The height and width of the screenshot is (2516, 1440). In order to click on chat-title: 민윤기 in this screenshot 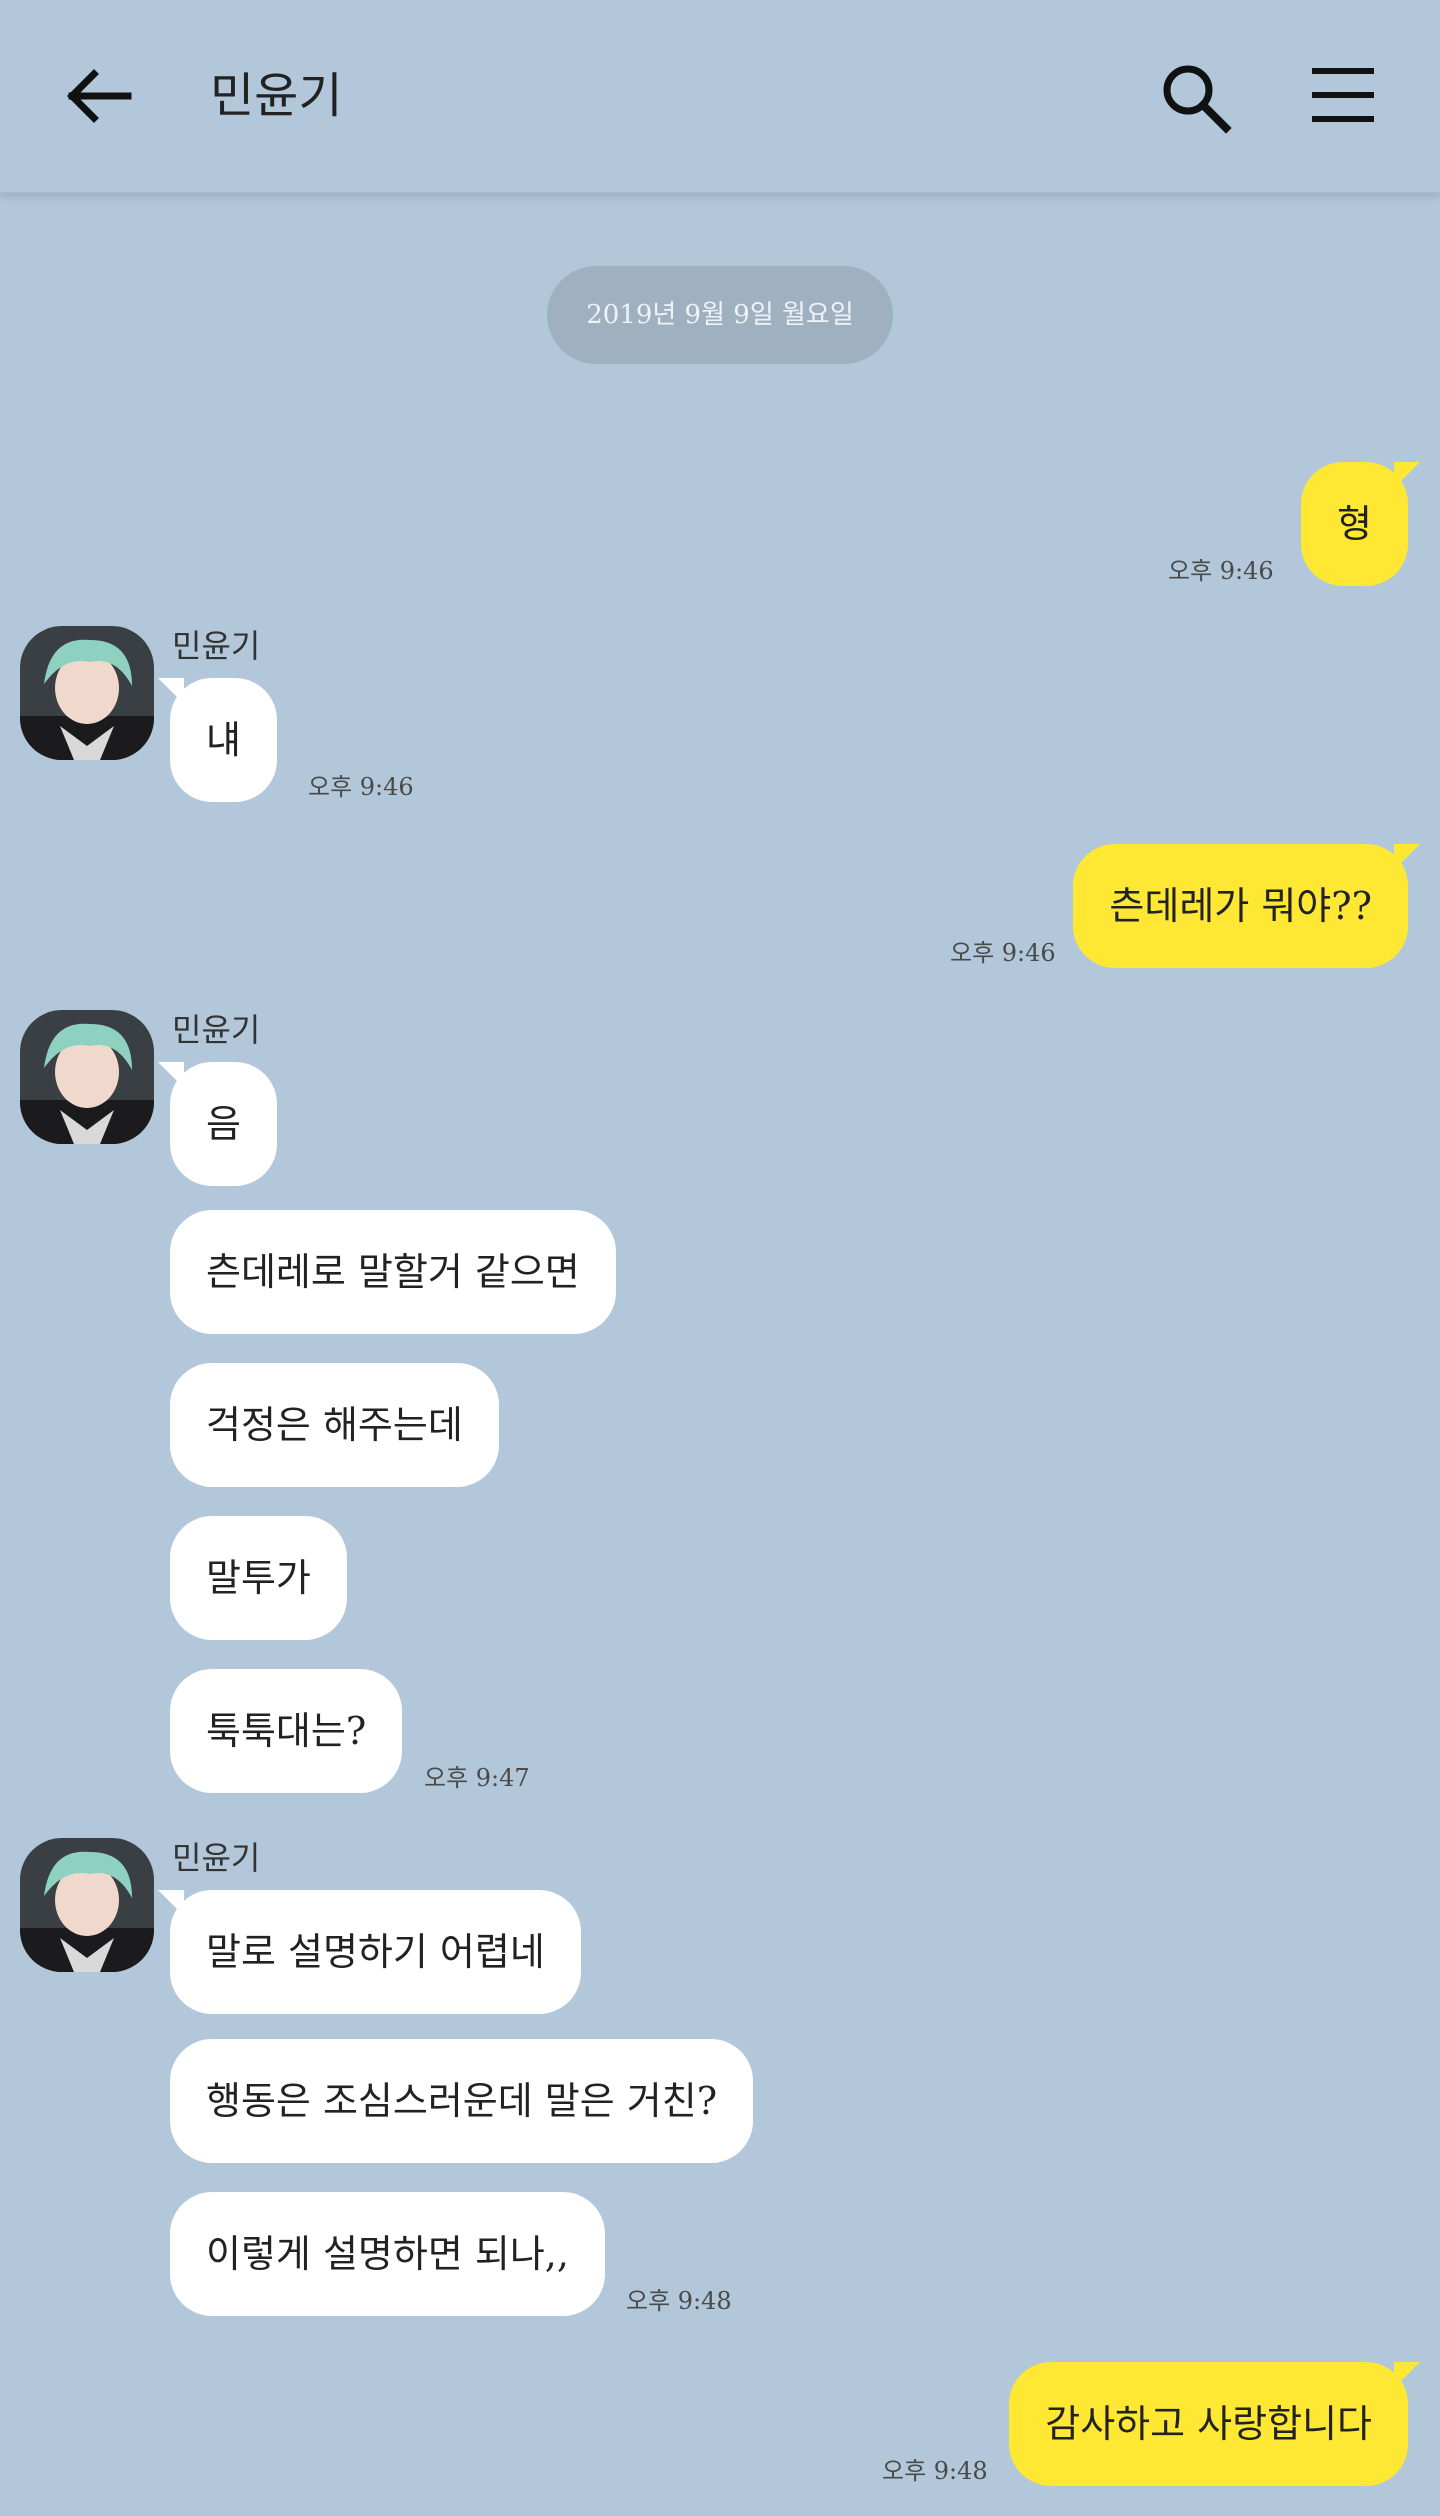, I will do `click(276, 96)`.